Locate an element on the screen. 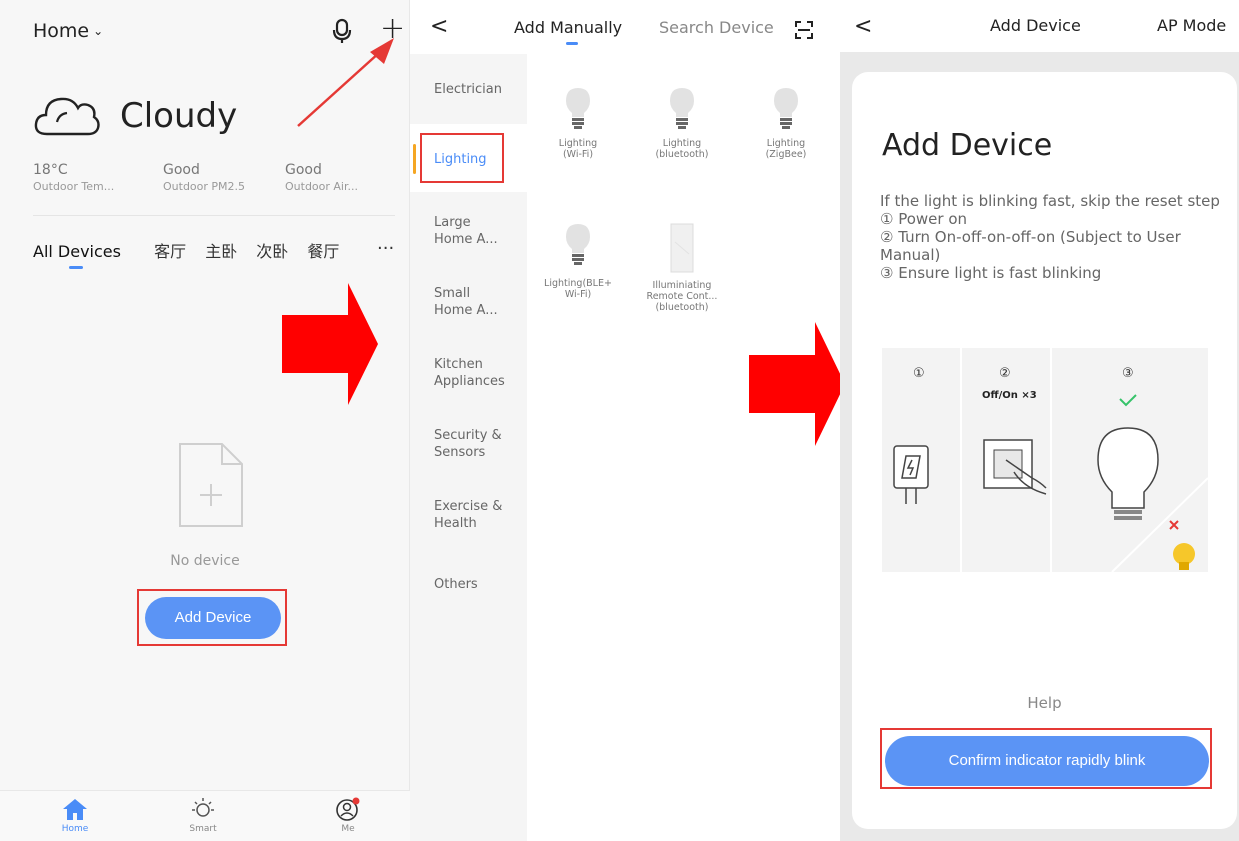  category-electrician: Electrician is located at coordinates (479, 89).